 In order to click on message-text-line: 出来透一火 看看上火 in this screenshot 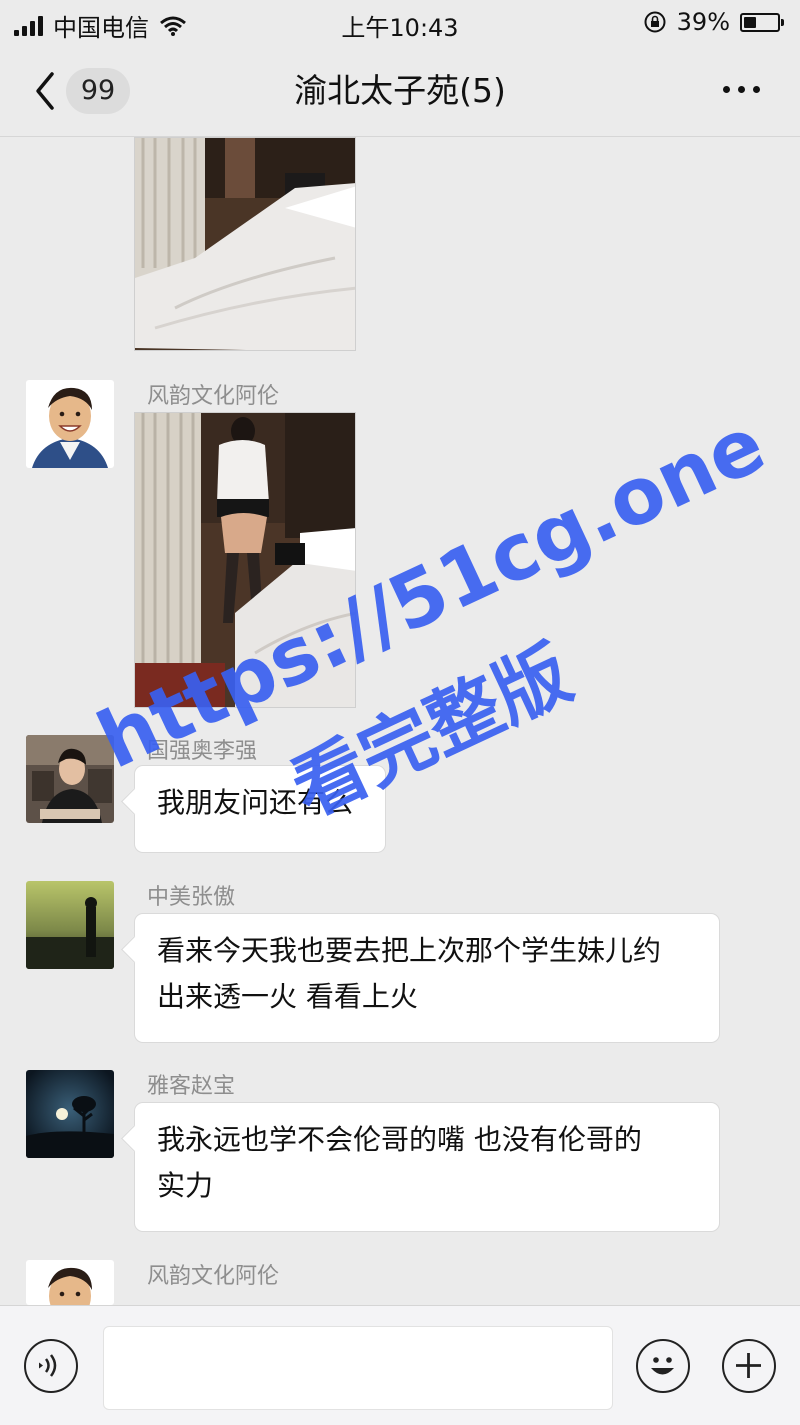, I will do `click(287, 996)`.